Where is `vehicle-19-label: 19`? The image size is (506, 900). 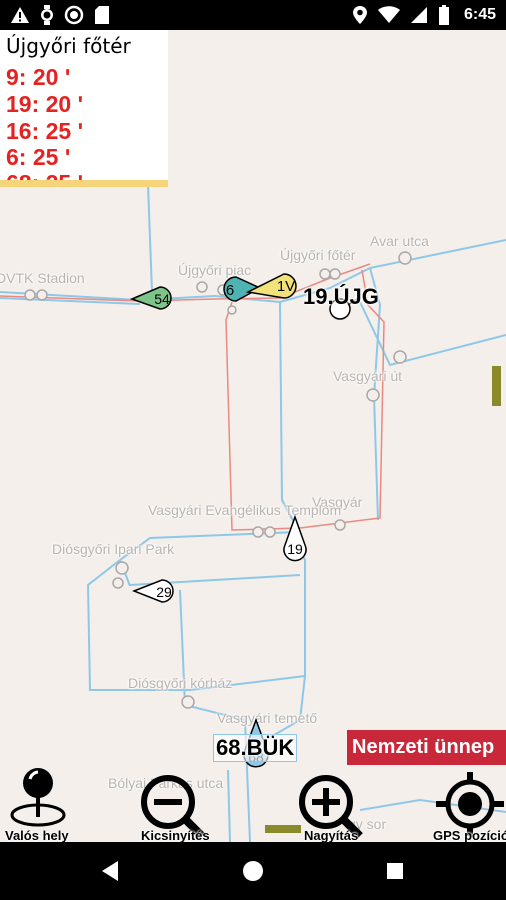 vehicle-19-label: 19 is located at coordinates (295, 549).